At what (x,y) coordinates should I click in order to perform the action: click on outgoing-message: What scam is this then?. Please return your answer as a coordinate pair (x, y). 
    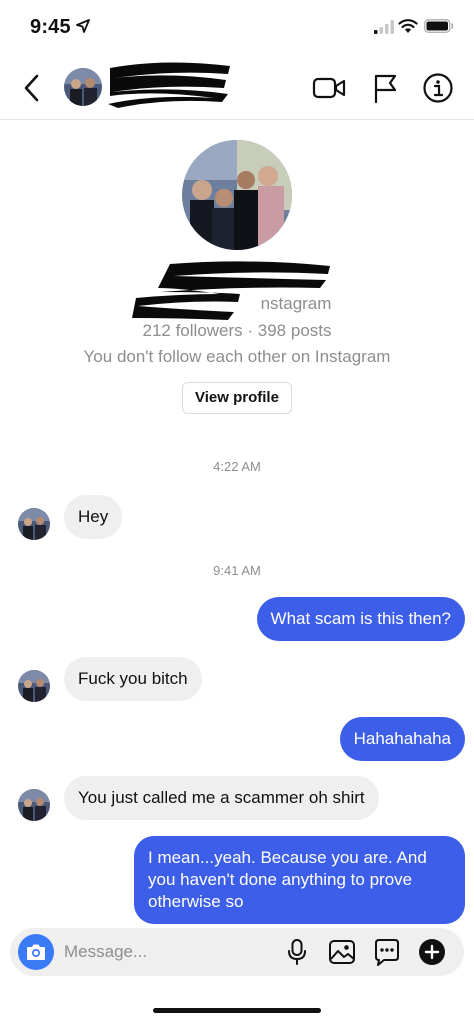
    Looking at the image, I should click on (360, 619).